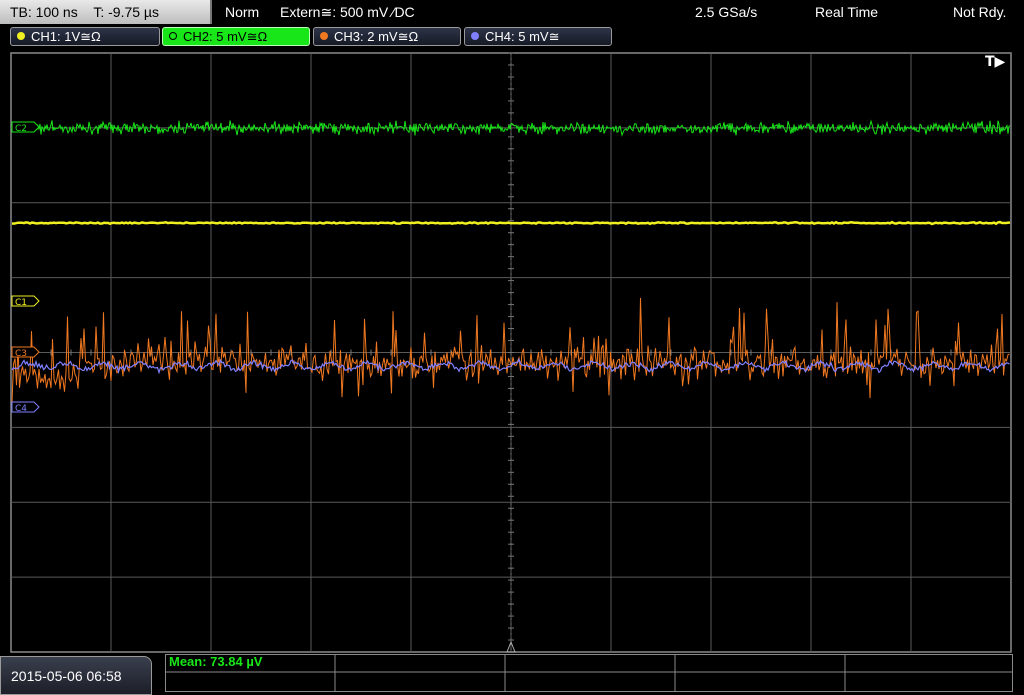 The image size is (1024, 695). What do you see at coordinates (995, 62) in the screenshot?
I see `trigger-position-icon: T▶` at bounding box center [995, 62].